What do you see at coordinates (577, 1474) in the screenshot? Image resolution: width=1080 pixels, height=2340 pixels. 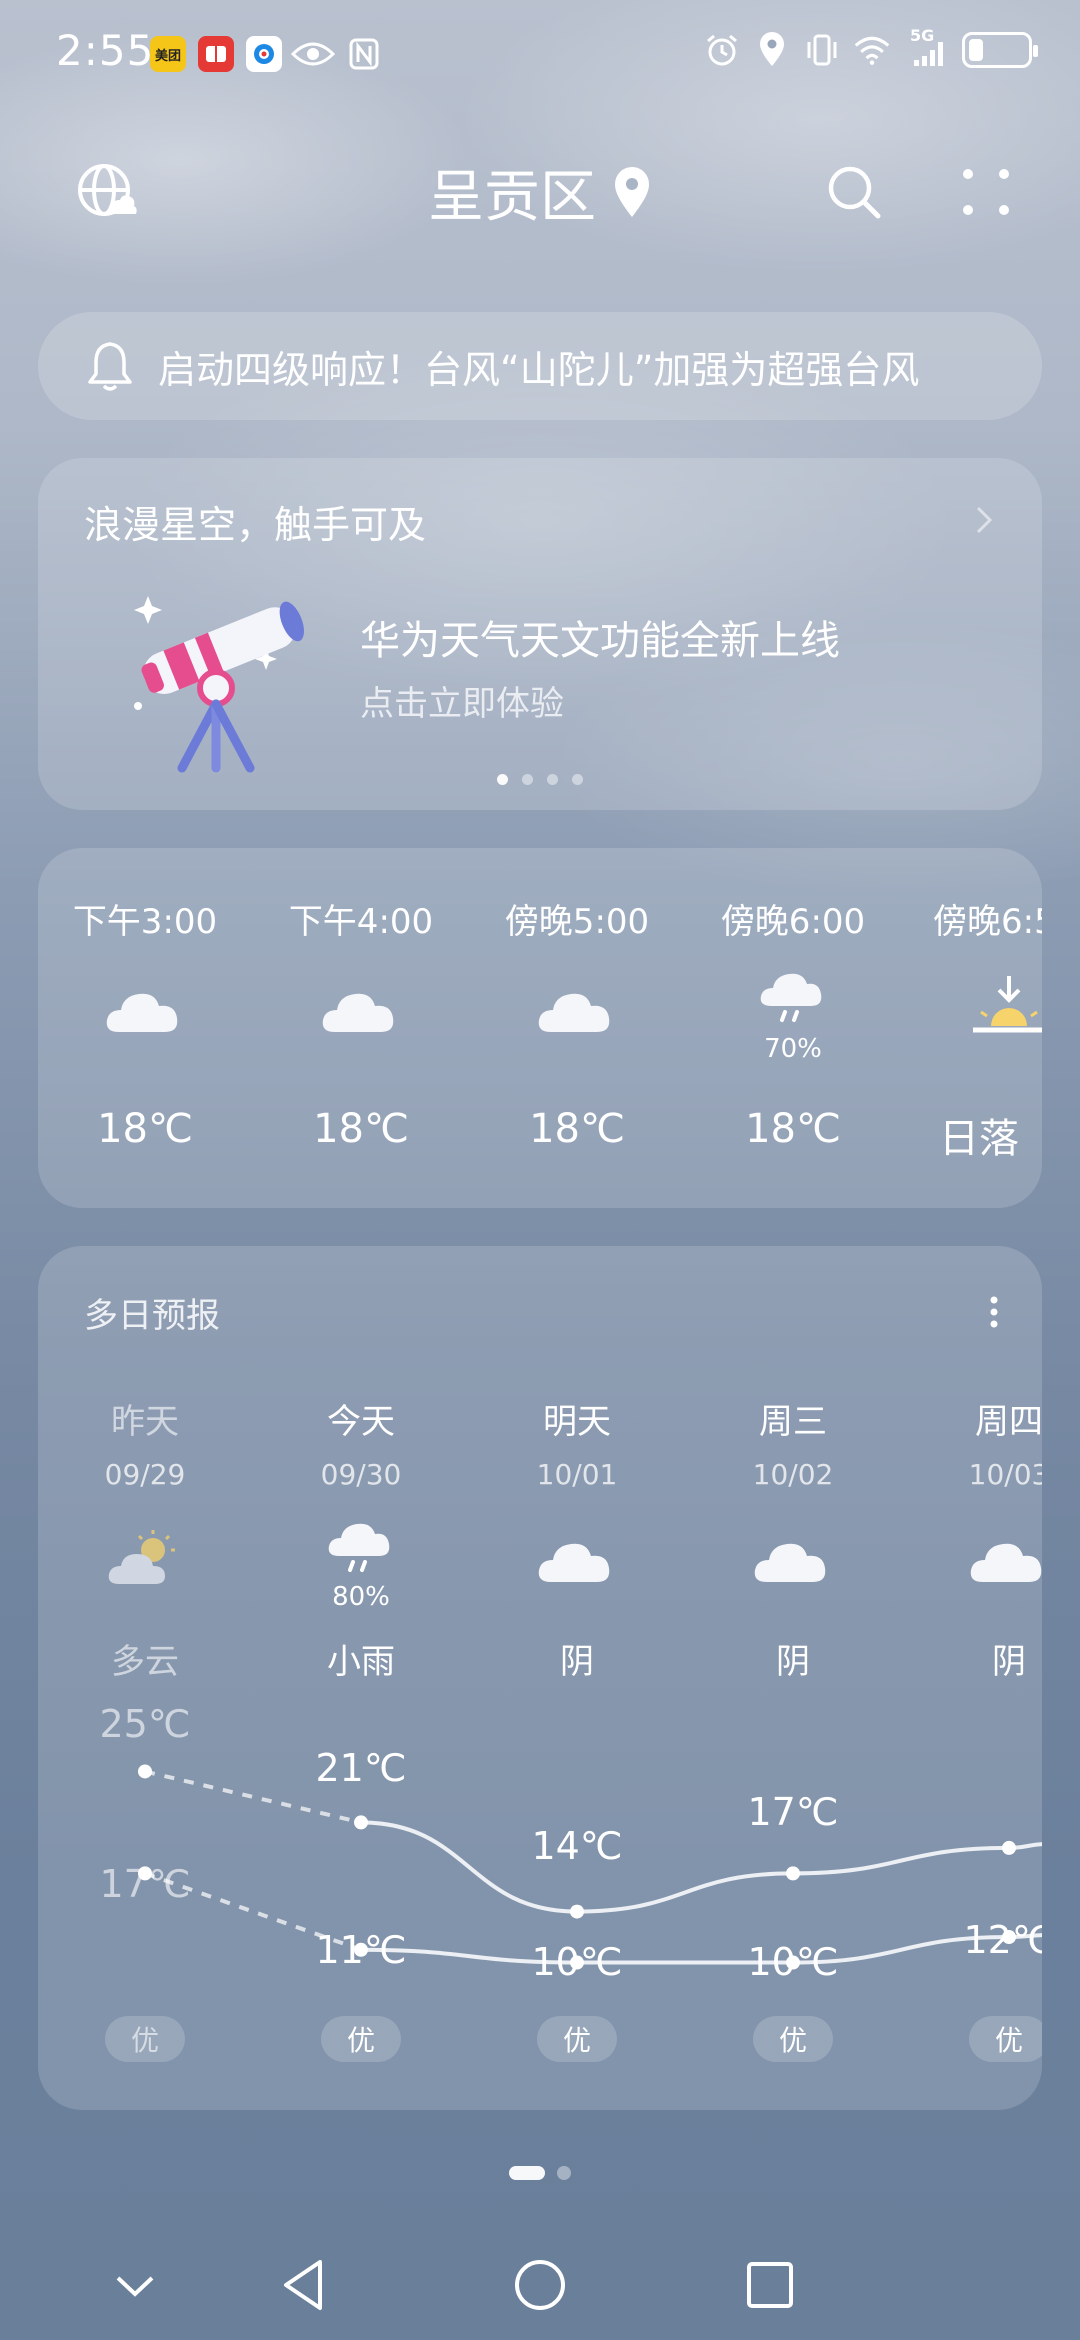 I see `day-date: 10/01` at bounding box center [577, 1474].